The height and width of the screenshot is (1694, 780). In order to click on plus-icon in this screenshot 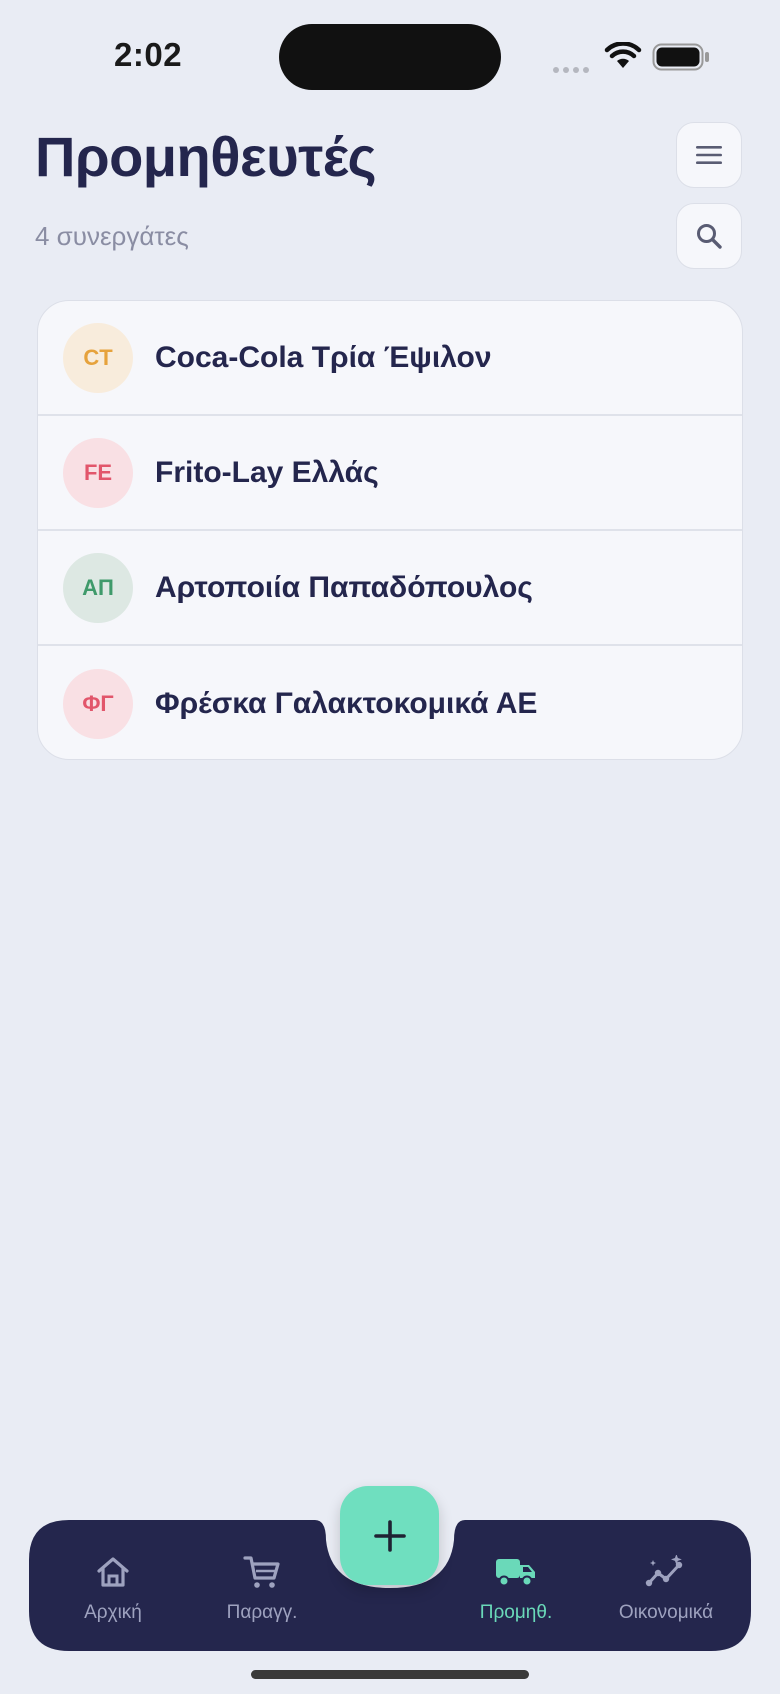, I will do `click(389, 1535)`.